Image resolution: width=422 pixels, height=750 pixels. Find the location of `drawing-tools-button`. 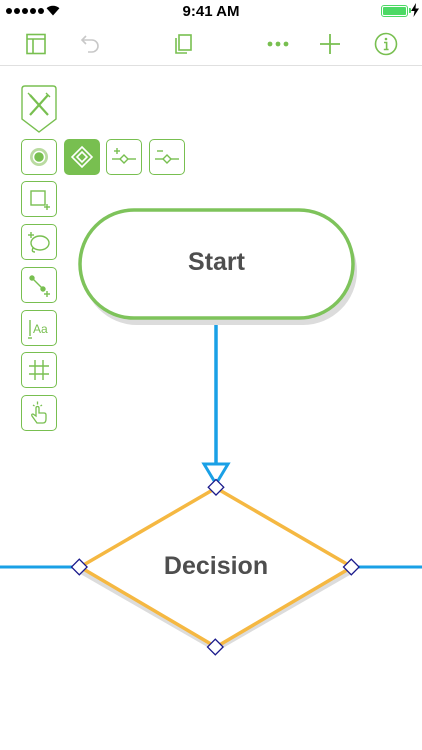

drawing-tools-button is located at coordinates (39, 109).